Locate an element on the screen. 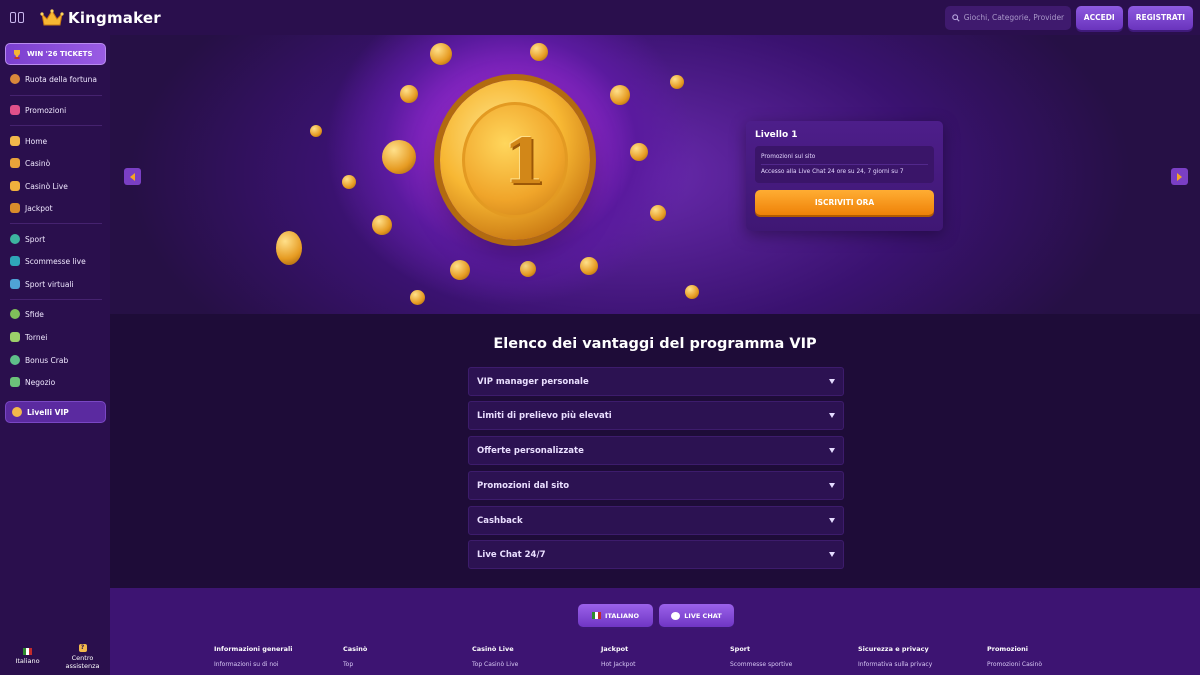  footer-link: Top is located at coordinates (355, 664).